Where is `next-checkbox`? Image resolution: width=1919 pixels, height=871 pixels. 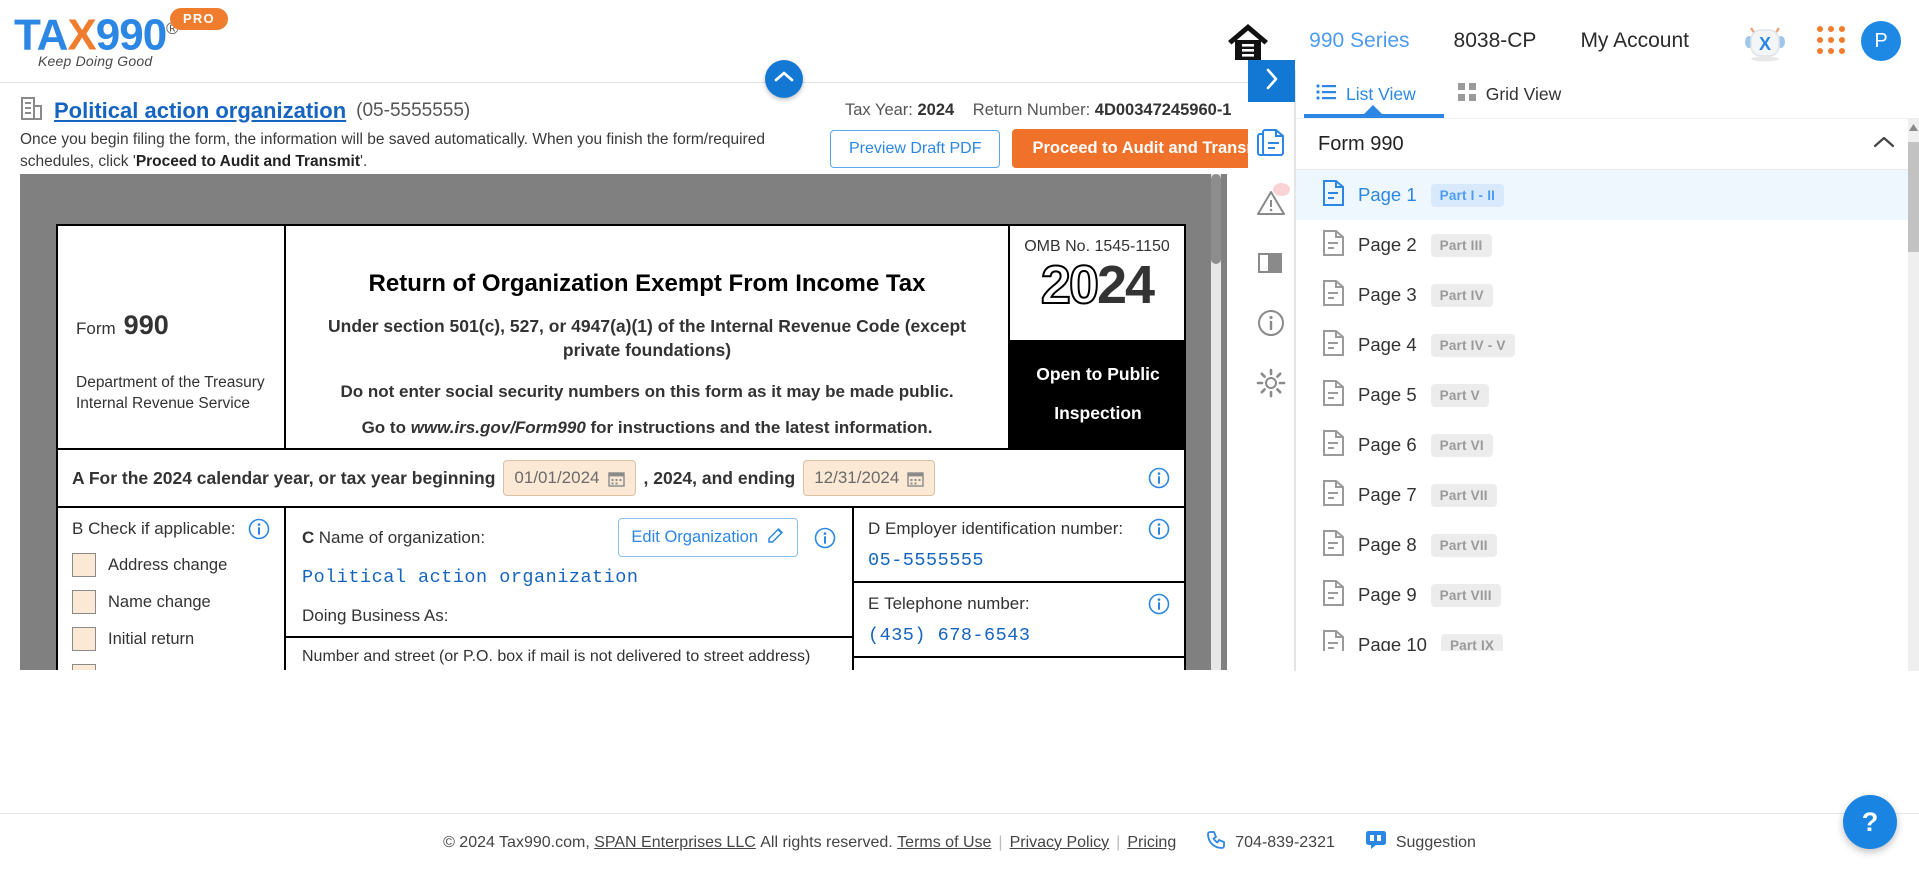
next-checkbox is located at coordinates (84, 667).